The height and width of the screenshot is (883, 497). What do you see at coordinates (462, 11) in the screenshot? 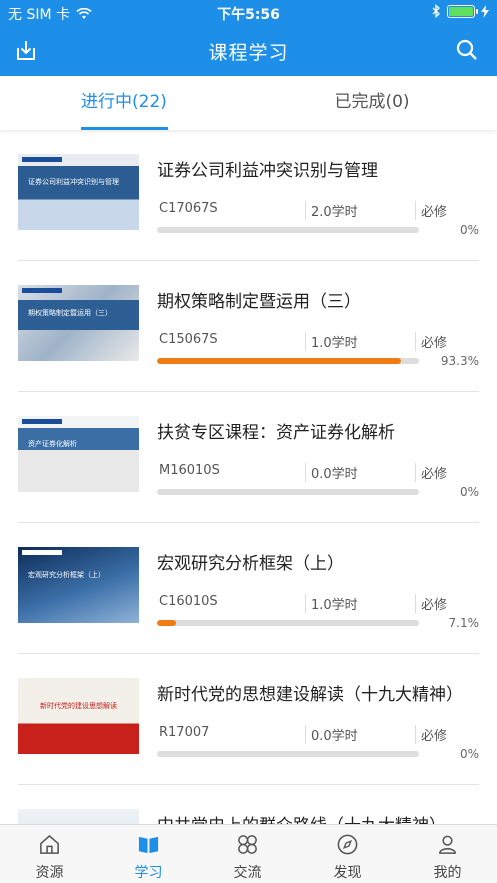
I see `battery-icon` at bounding box center [462, 11].